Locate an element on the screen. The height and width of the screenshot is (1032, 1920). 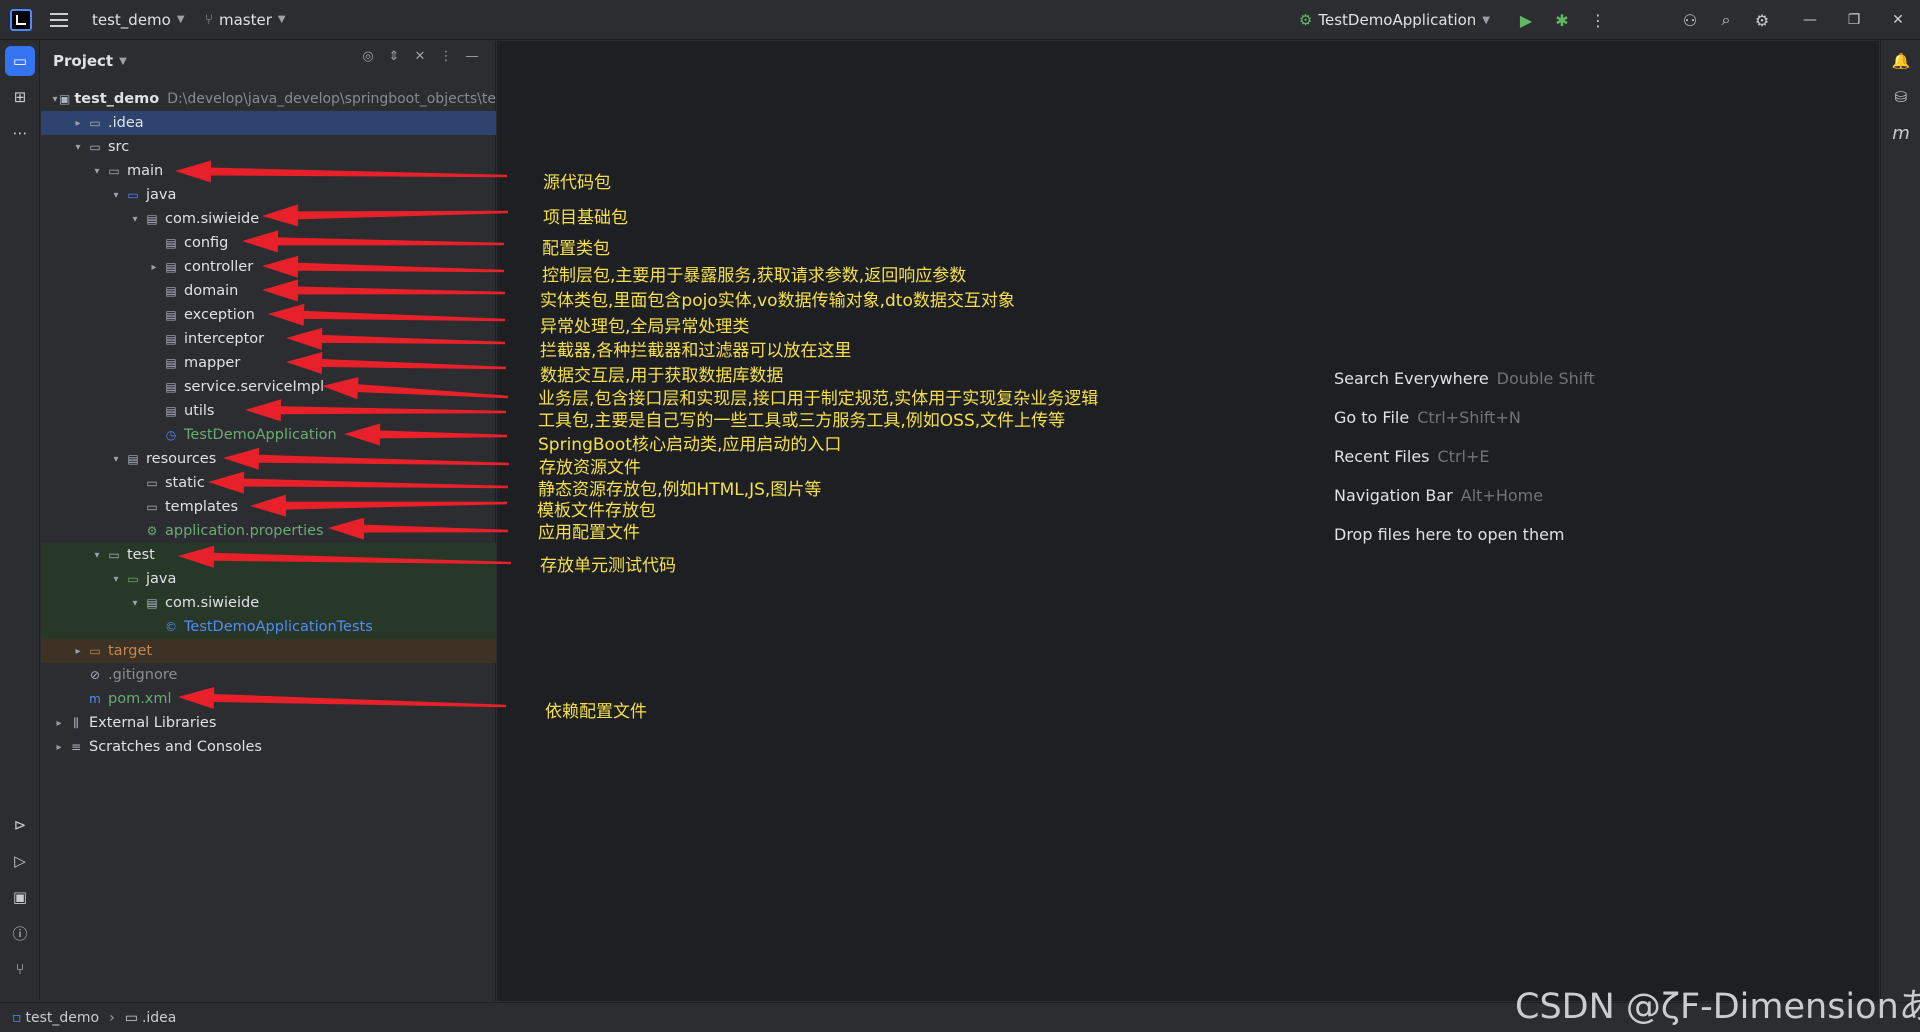
tree-item: ◷ TestDemoApplication is located at coordinates (268, 435).